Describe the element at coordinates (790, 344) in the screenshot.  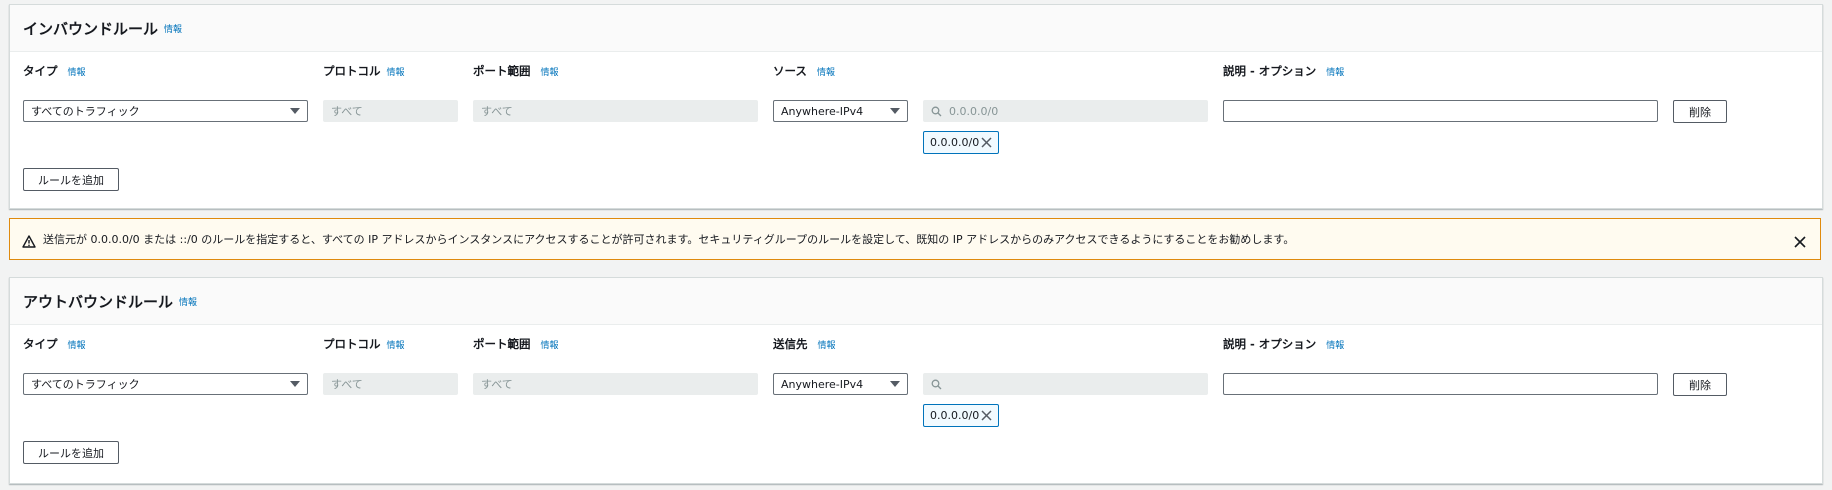
I see `destination-label-text: 送信先` at that location.